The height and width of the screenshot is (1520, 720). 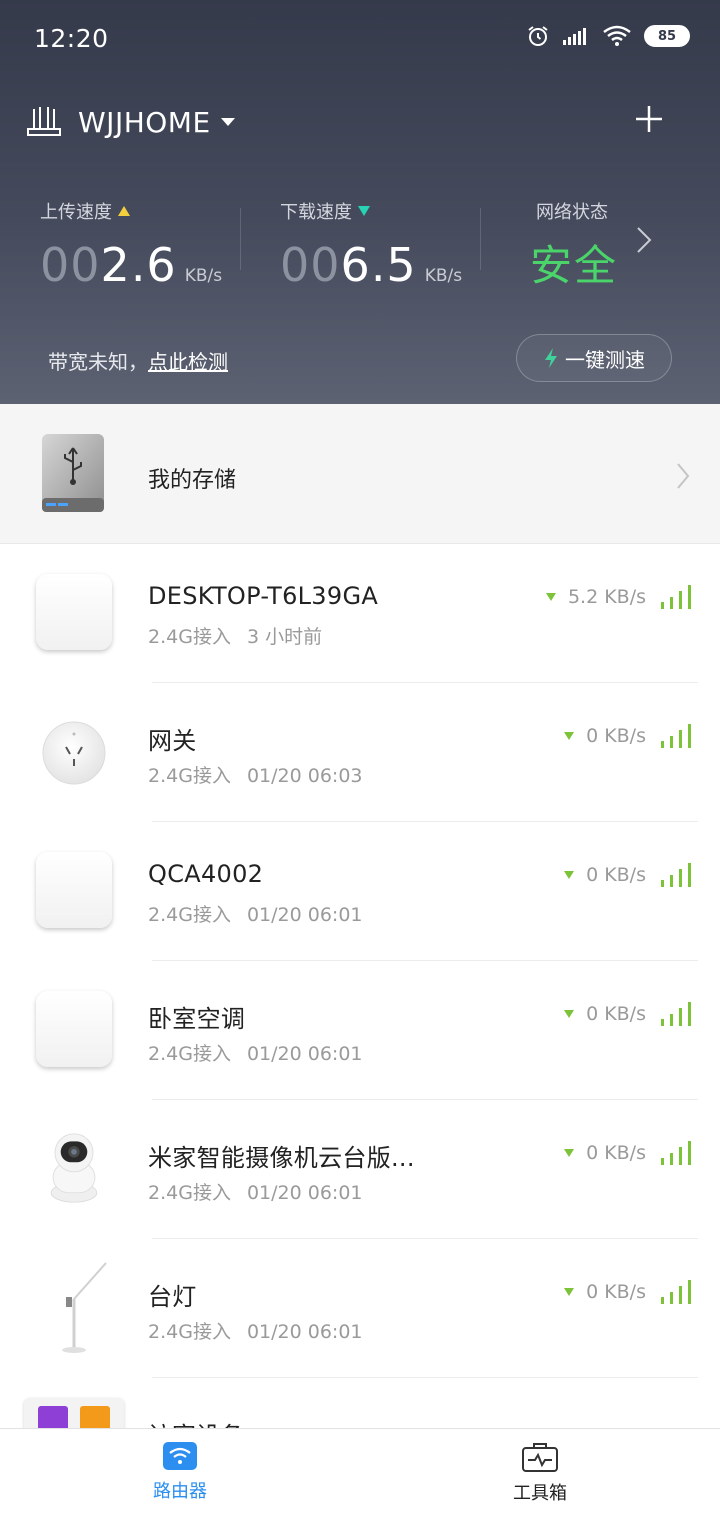 What do you see at coordinates (172, 1297) in the screenshot?
I see `device-name: 台灯` at bounding box center [172, 1297].